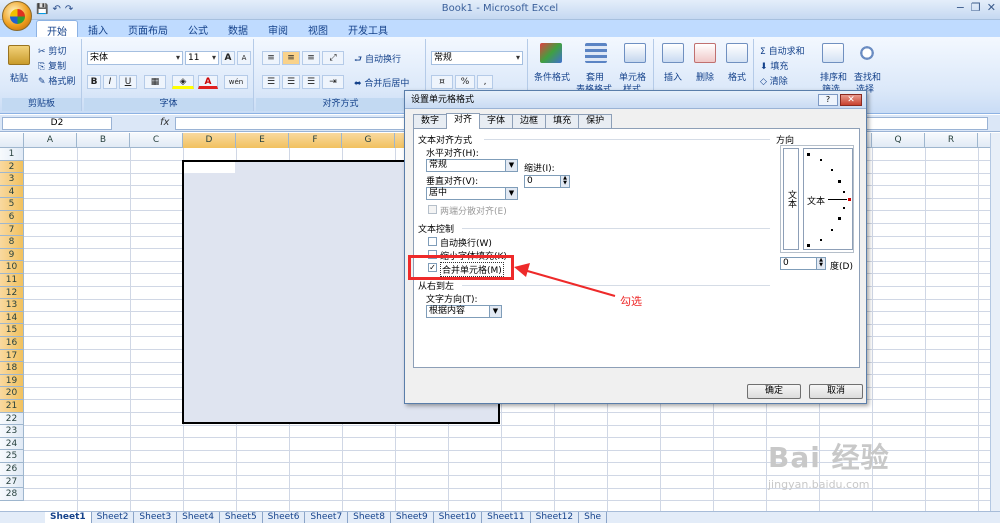  Describe the element at coordinates (19, 77) in the screenshot. I see `paste-label: 粘贴` at that location.